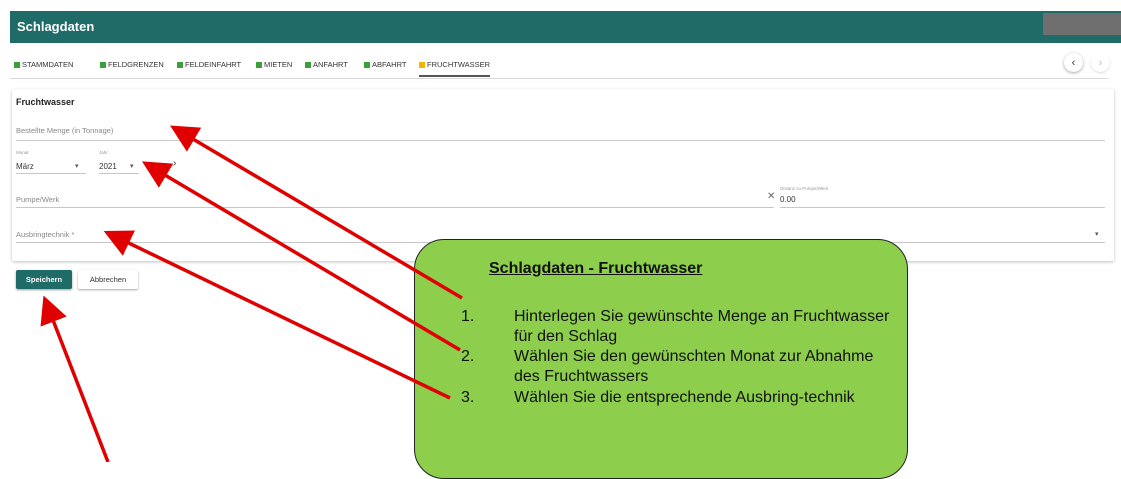 The width and height of the screenshot is (1121, 479). I want to click on arrow-to-bestellte-menge, so click(316, 212).